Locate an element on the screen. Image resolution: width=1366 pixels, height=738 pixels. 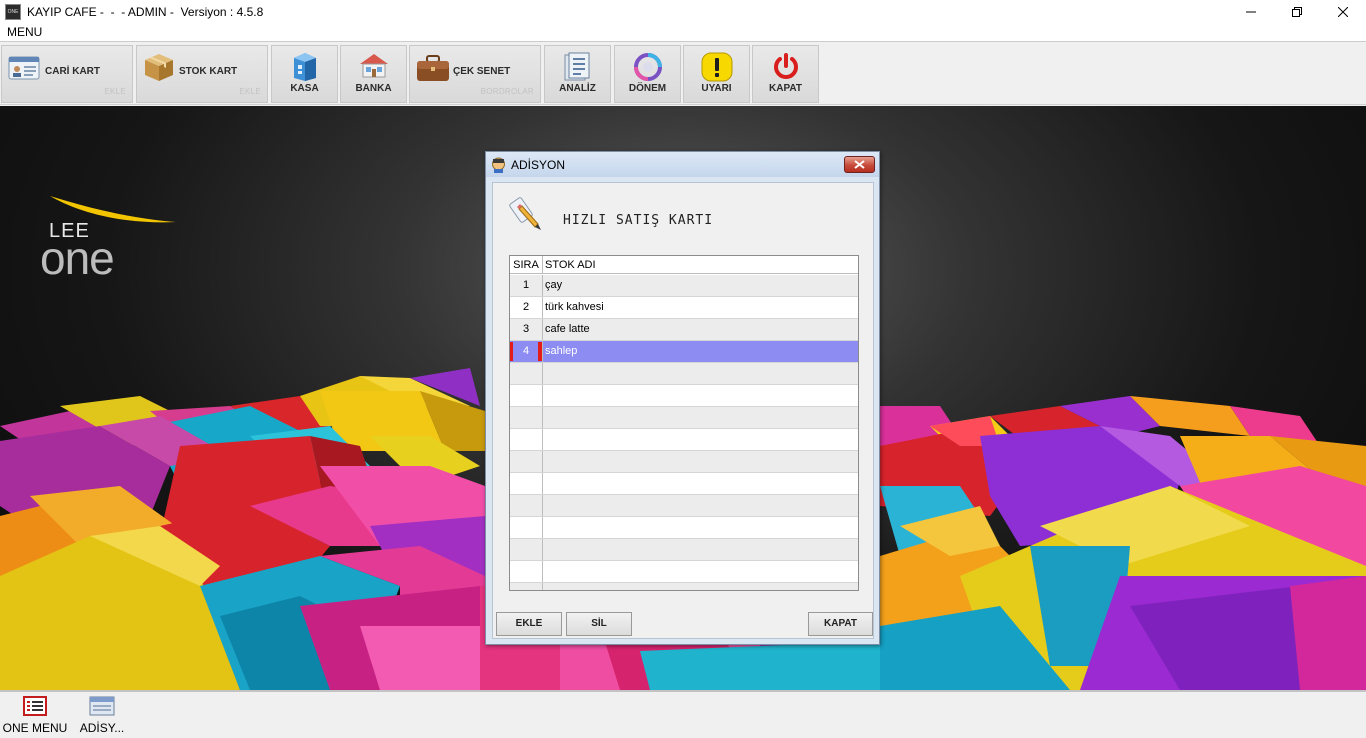
analiz-button: ANALİZ is located at coordinates (577, 74).